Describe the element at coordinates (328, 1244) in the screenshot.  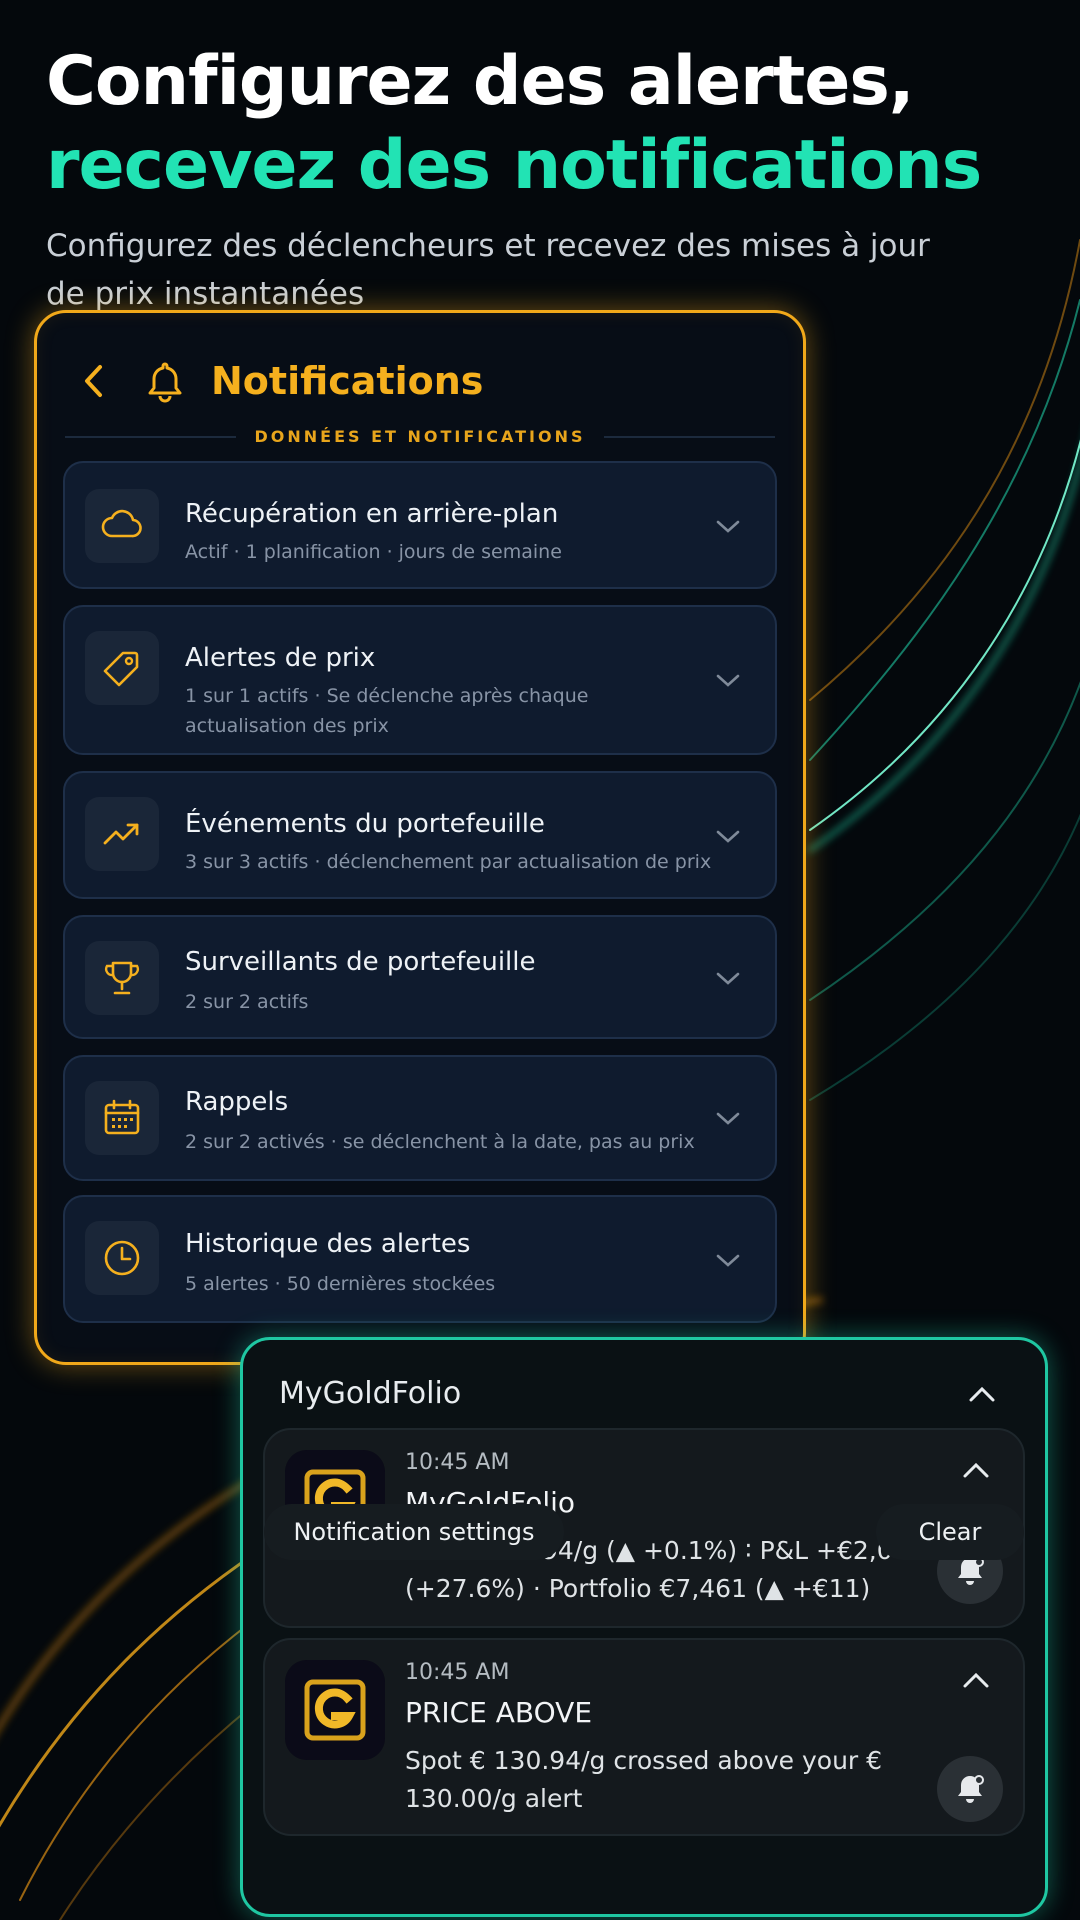
I see `item-title: Historique des alertes` at that location.